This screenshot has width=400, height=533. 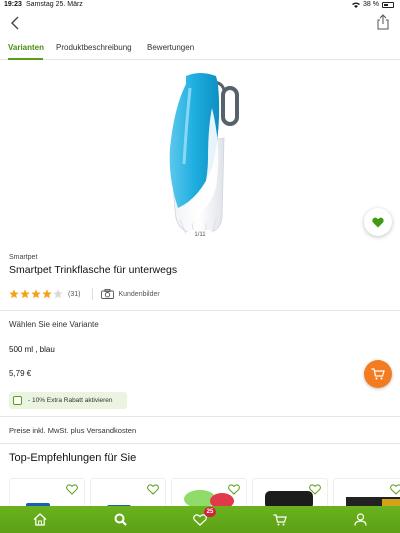 I want to click on star-empty-icon, so click(x=58, y=294).